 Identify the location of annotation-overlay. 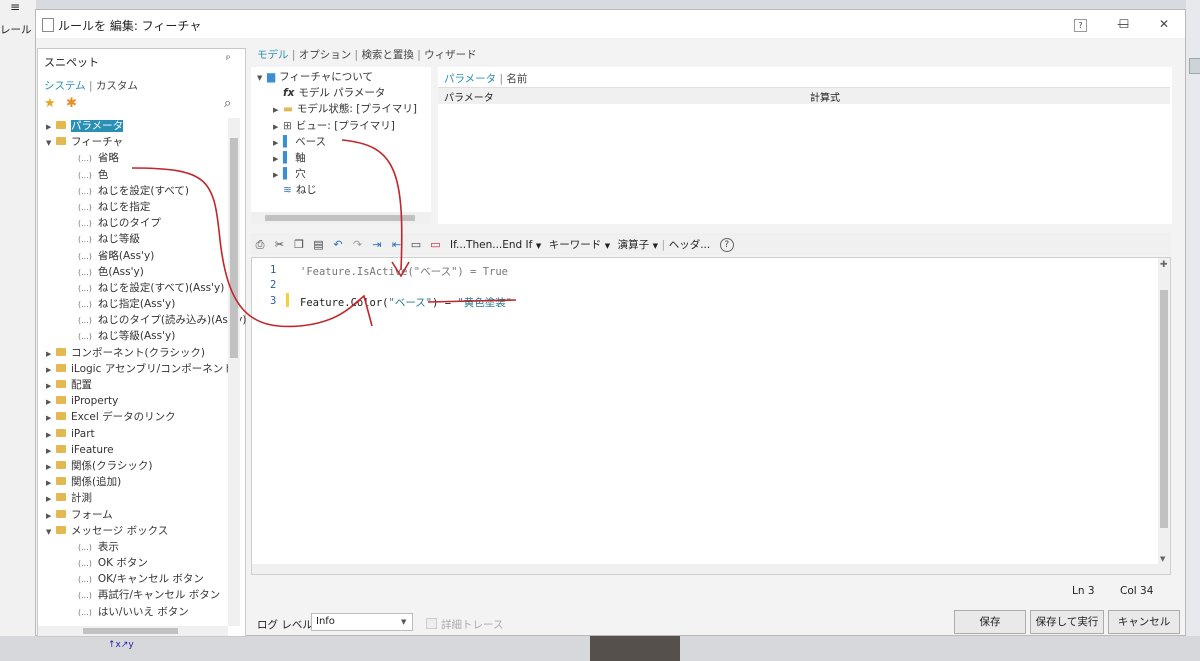
(324, 233).